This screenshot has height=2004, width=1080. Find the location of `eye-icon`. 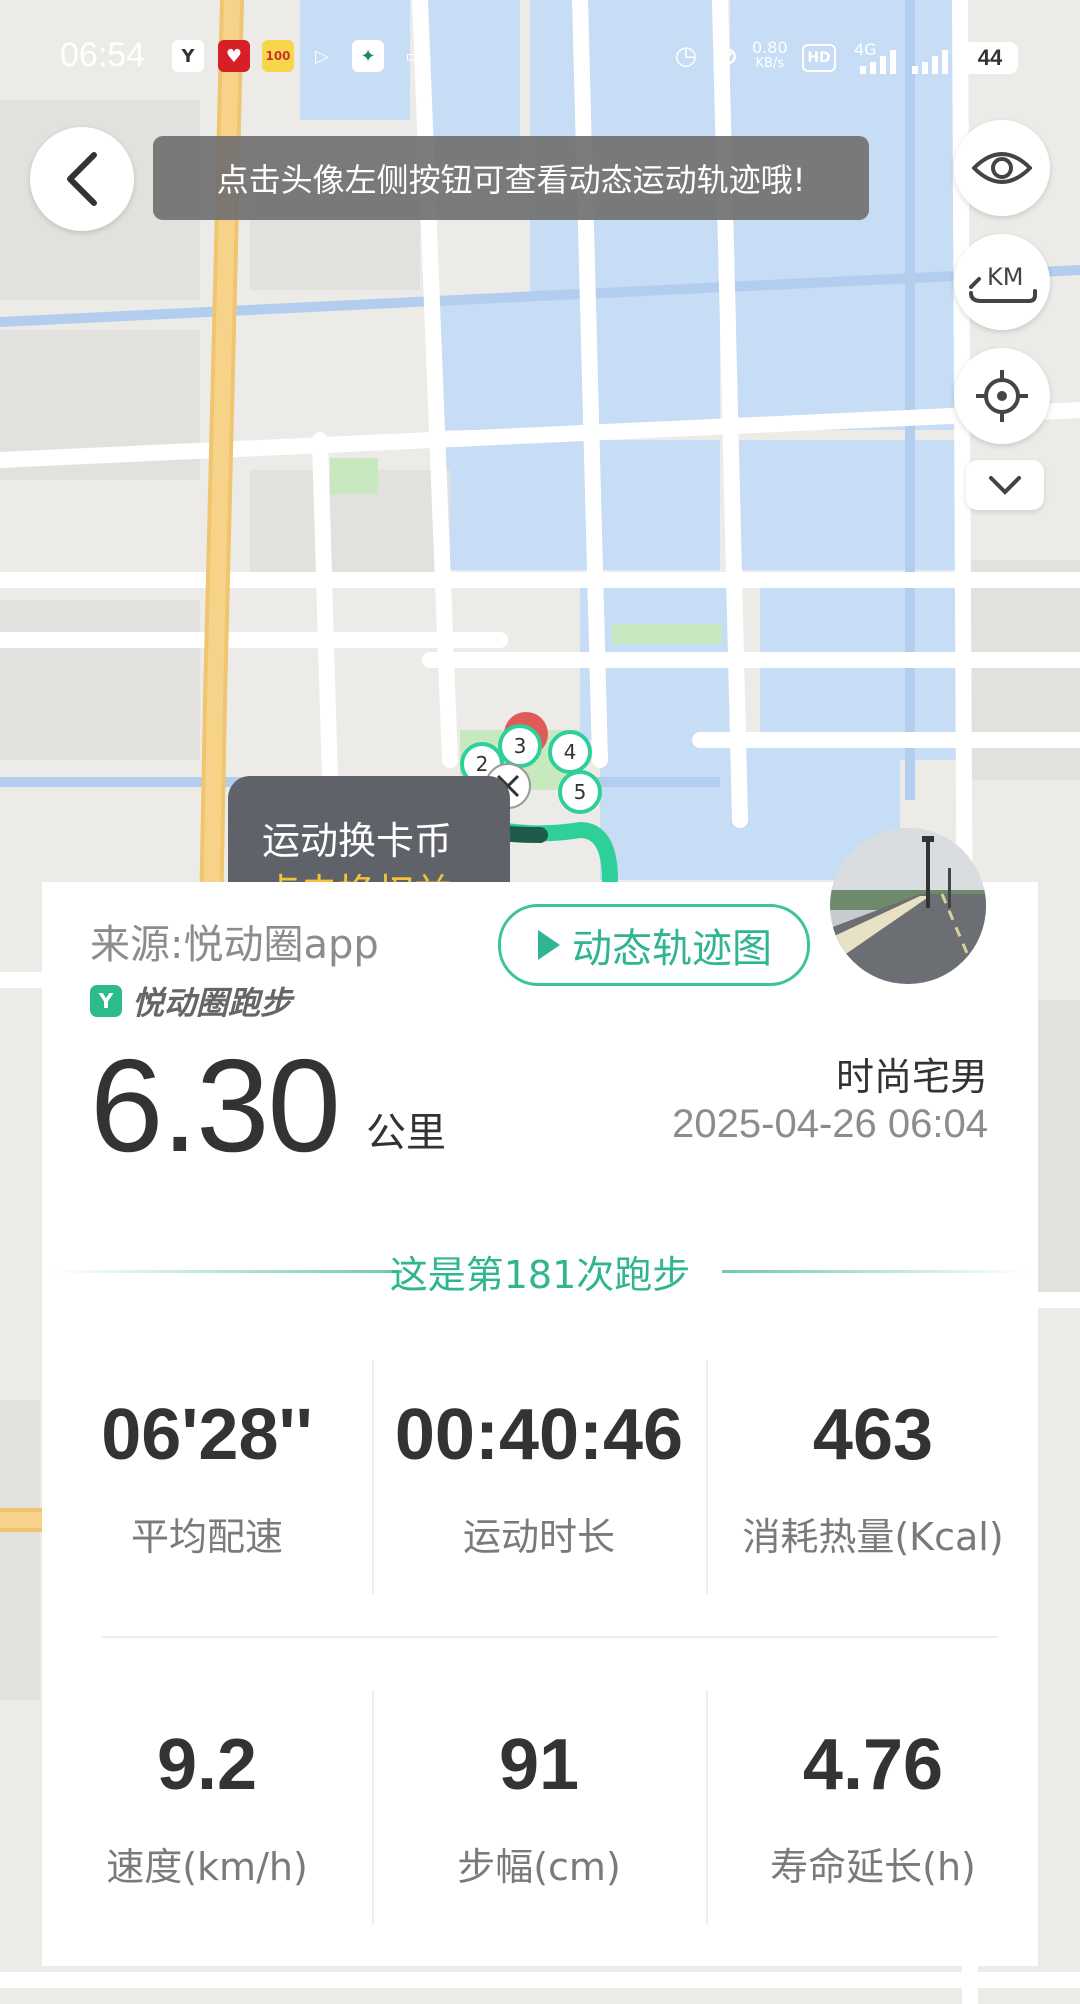

eye-icon is located at coordinates (1002, 168).